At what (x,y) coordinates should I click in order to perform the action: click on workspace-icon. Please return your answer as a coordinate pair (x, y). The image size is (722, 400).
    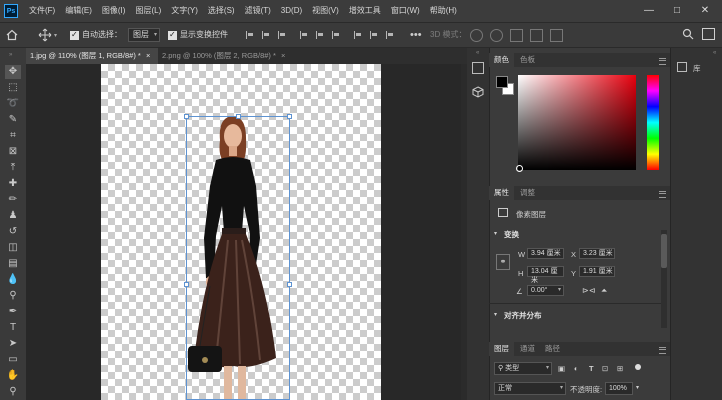
    Looking at the image, I should click on (708, 34).